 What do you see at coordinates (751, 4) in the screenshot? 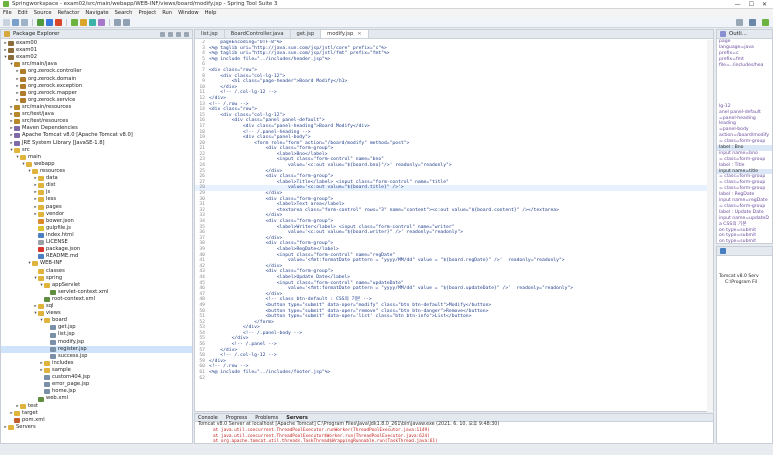
I see `maximize-button: ☐` at bounding box center [751, 4].